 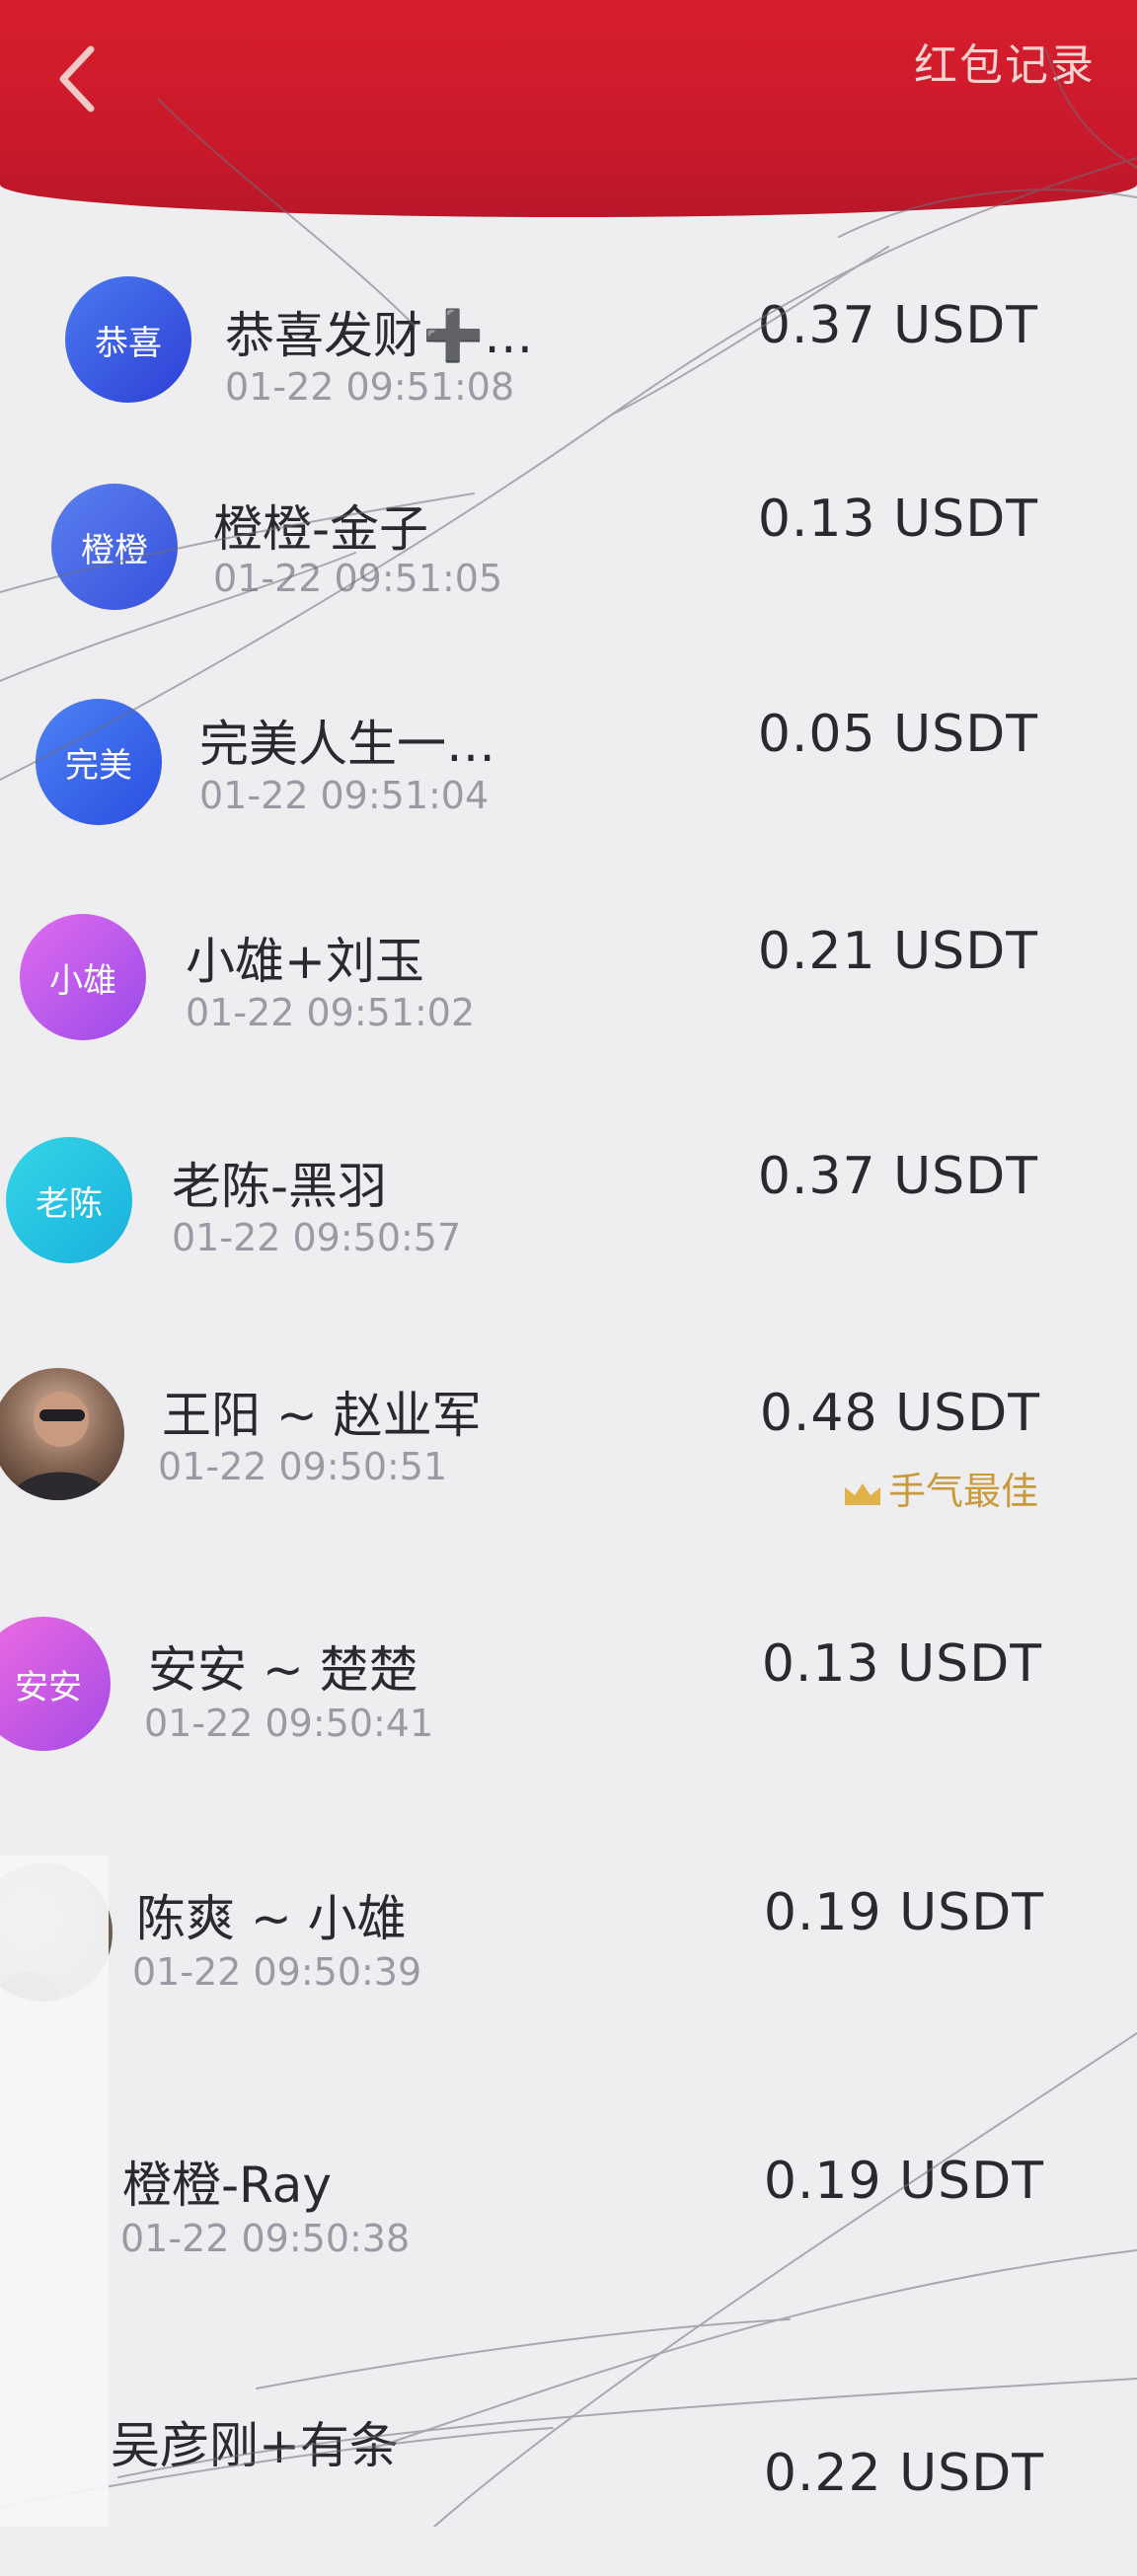 I want to click on user-name: 王阳 ~ 赵业军, so click(x=322, y=1416).